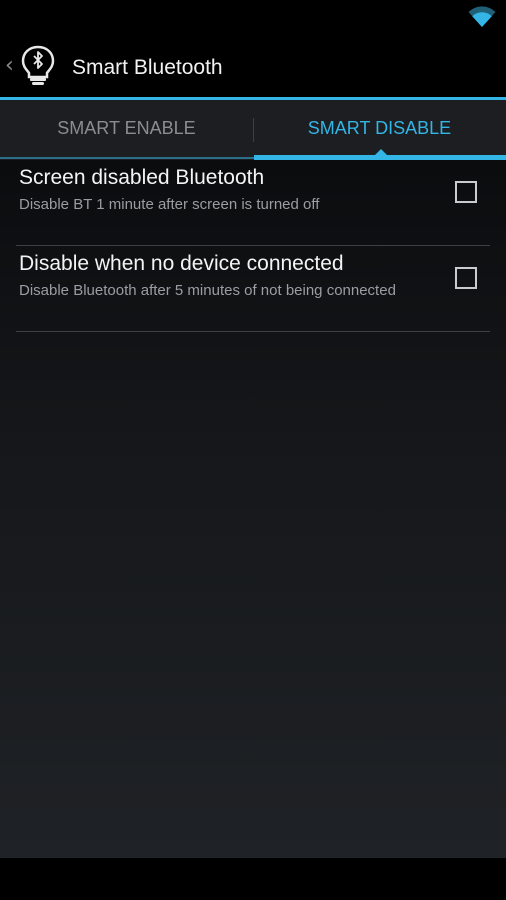 Image resolution: width=506 pixels, height=900 pixels. What do you see at coordinates (126, 130) in the screenshot?
I see `tab-smart-enable: SMART ENABLE` at bounding box center [126, 130].